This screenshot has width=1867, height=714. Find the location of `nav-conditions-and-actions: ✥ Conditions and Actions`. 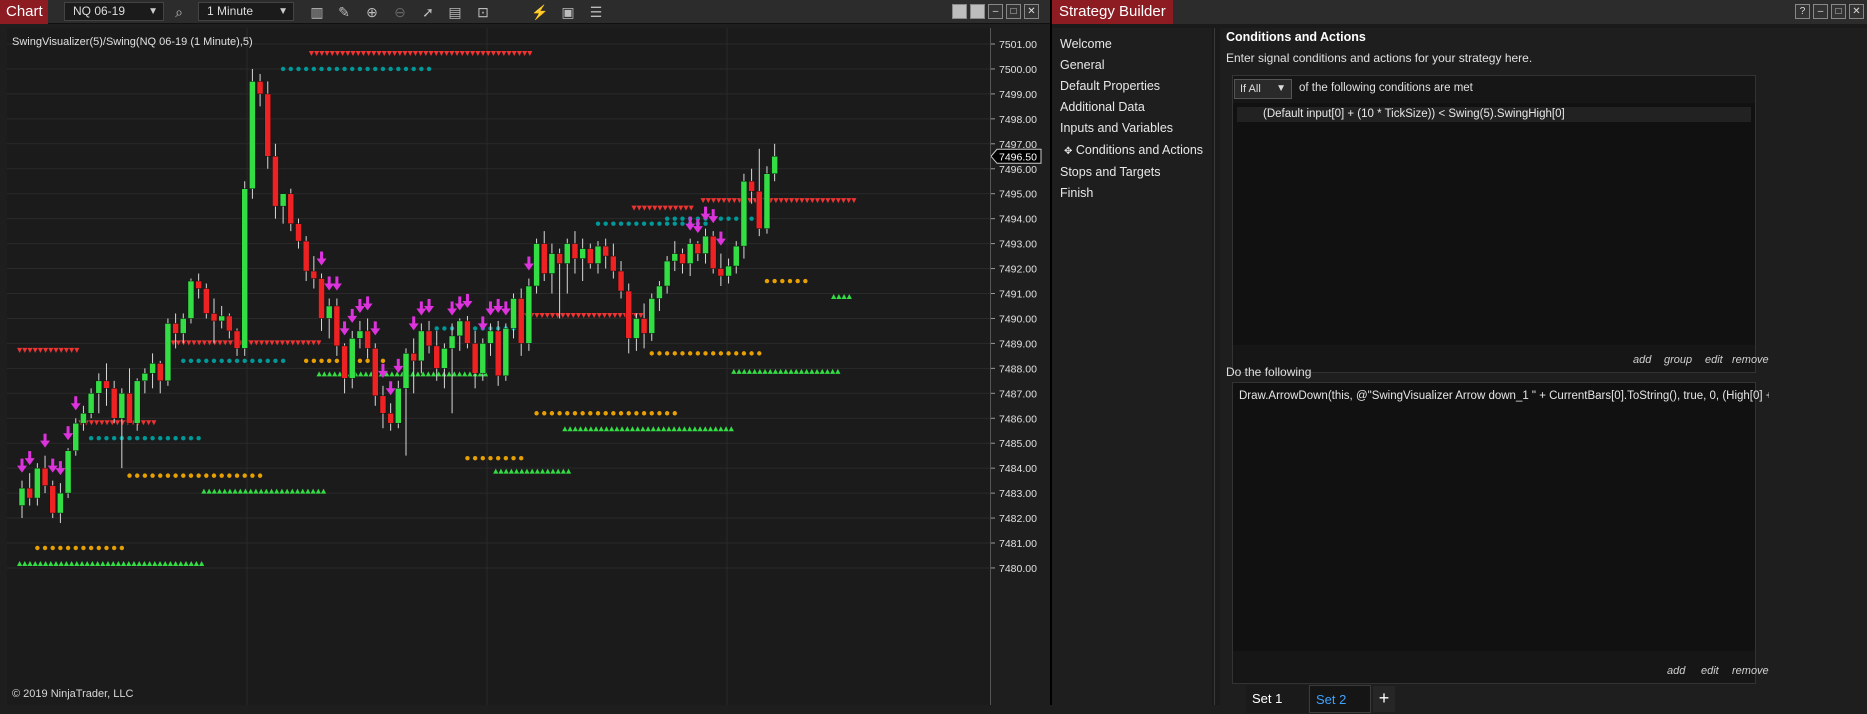

nav-conditions-and-actions: ✥ Conditions and Actions is located at coordinates (1133, 150).